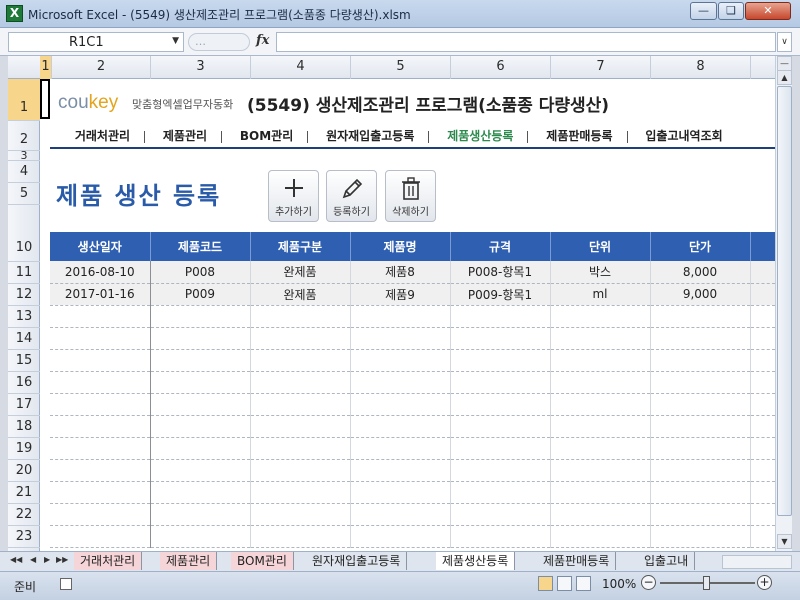  Describe the element at coordinates (703, 11) in the screenshot. I see `minimize-button: —` at that location.